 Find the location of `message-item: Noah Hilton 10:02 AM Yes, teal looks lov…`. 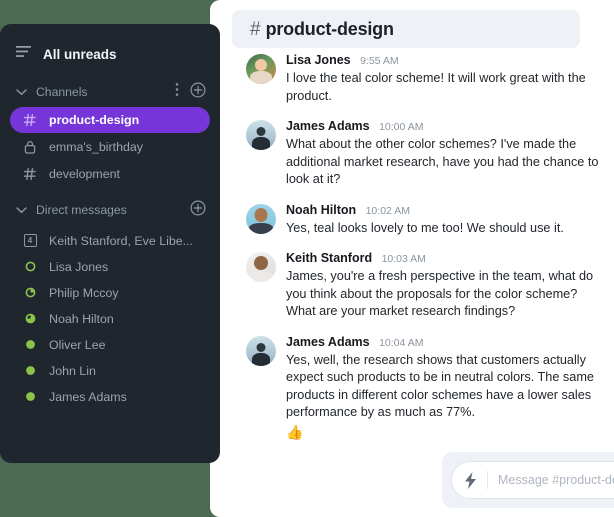

message-item: Noah Hilton 10:02 AM Yes, teal looks lov… is located at coordinates (423, 220).